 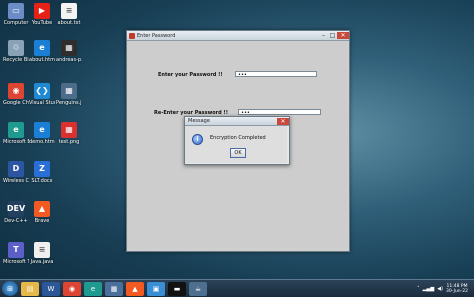 What do you see at coordinates (42, 91) in the screenshot?
I see `desktop-icon-image: ❮❯` at bounding box center [42, 91].